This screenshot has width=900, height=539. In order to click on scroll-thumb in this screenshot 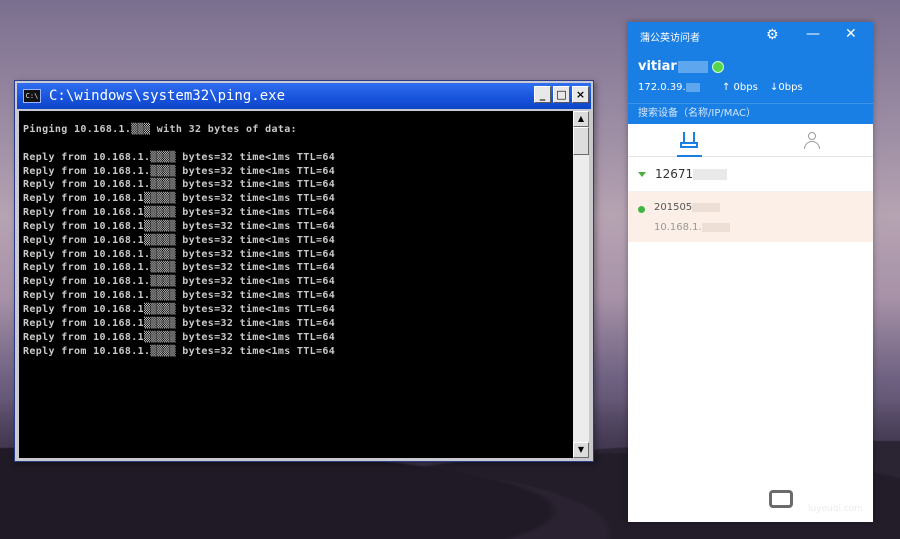, I will do `click(581, 141)`.